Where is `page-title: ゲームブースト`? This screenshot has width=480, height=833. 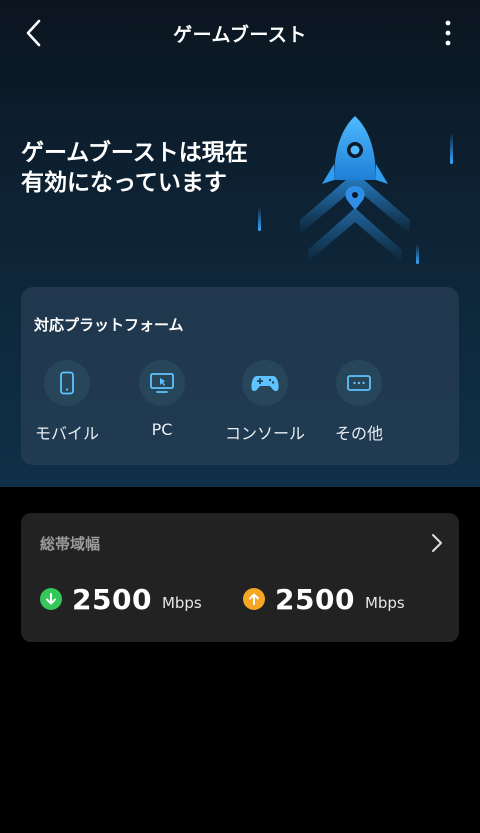
page-title: ゲームブースト is located at coordinates (240, 35).